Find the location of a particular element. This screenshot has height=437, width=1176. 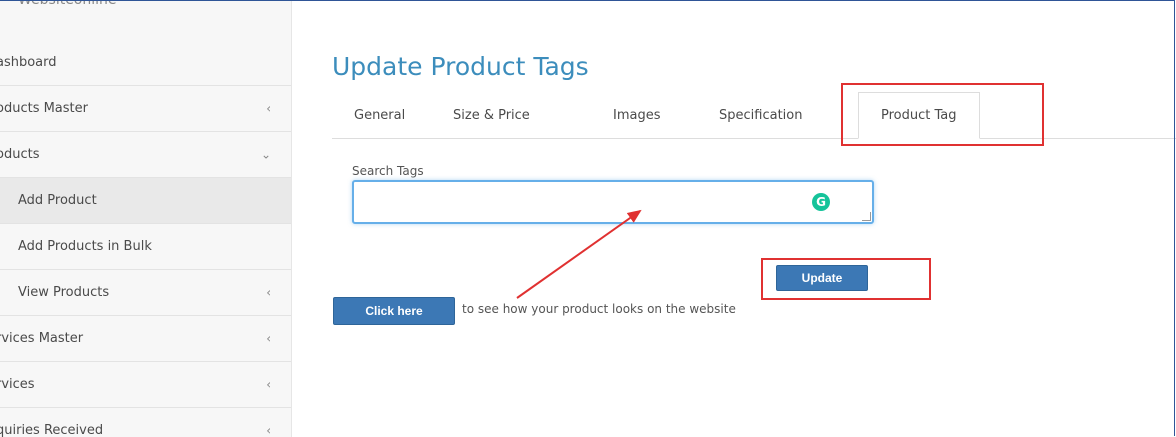

sidebar-item-products-master: oducts Master ‹ is located at coordinates (145, 109).